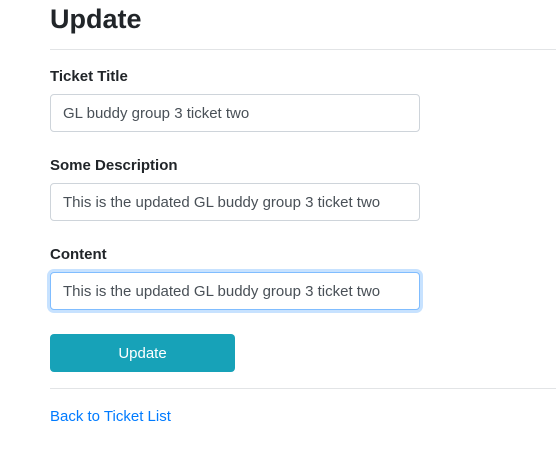 The width and height of the screenshot is (556, 476). What do you see at coordinates (89, 76) in the screenshot?
I see `ticket-title-label: Ticket Title` at bounding box center [89, 76].